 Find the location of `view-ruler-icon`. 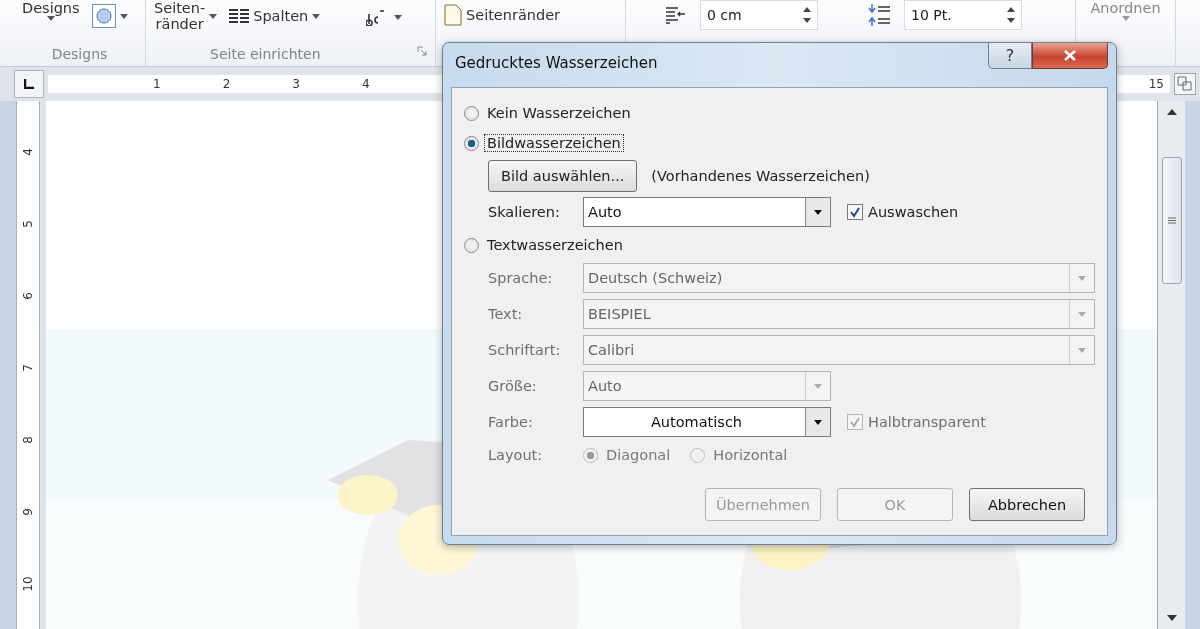

view-ruler-icon is located at coordinates (1185, 84).